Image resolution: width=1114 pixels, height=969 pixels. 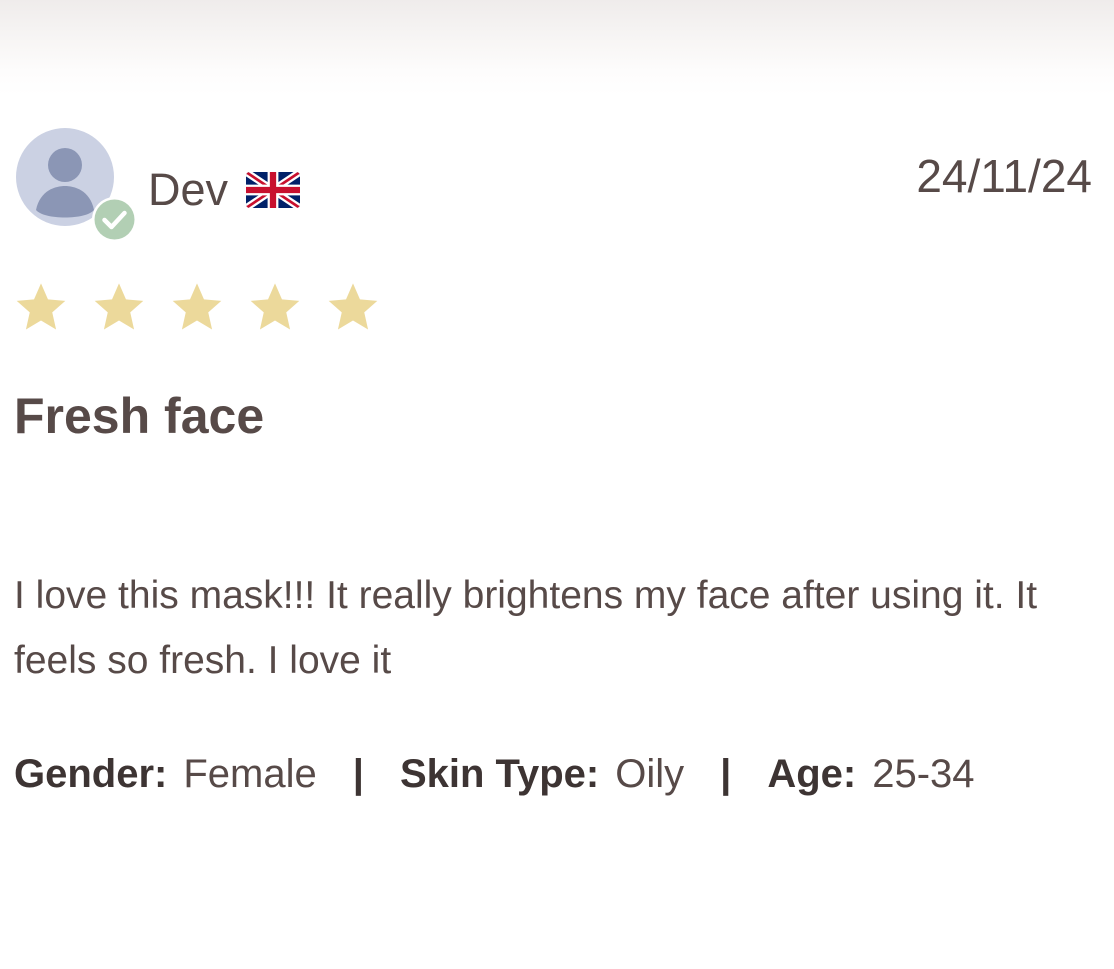 What do you see at coordinates (812, 774) in the screenshot?
I see `age-label: Age:` at bounding box center [812, 774].